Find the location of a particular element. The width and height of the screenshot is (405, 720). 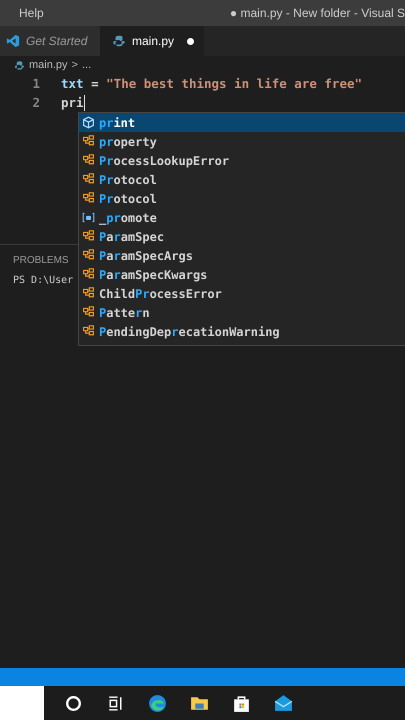

variable-icon is located at coordinates (88, 217).